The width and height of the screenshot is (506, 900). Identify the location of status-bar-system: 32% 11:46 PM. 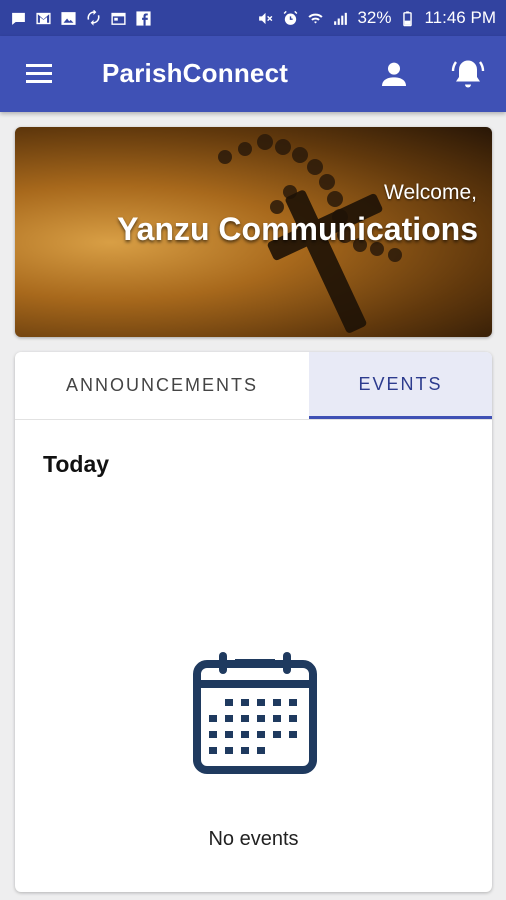
(376, 18).